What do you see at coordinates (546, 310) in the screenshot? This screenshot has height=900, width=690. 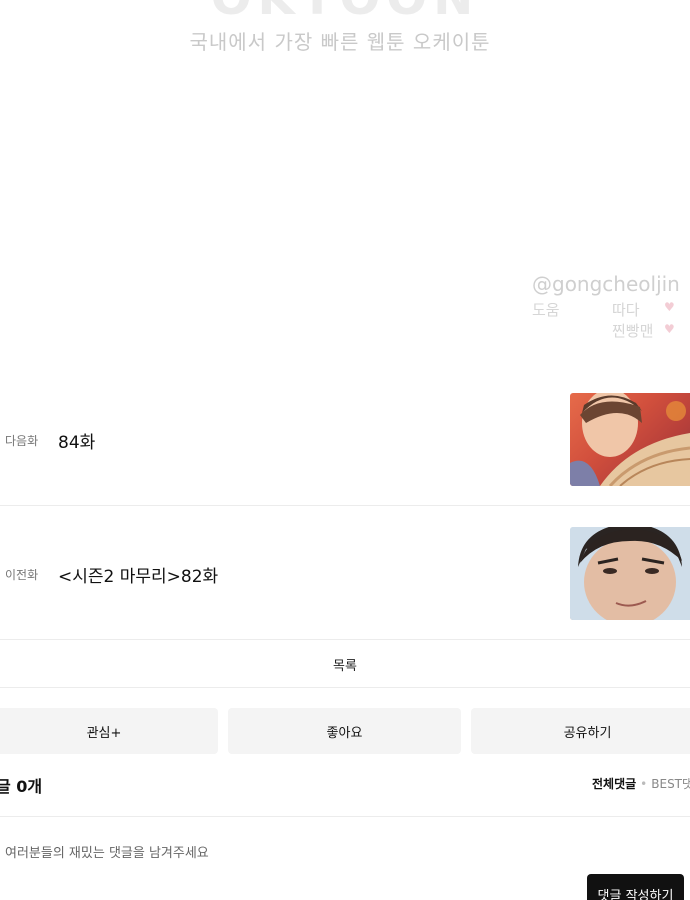 I see `credit-help-label: 도움` at bounding box center [546, 310].